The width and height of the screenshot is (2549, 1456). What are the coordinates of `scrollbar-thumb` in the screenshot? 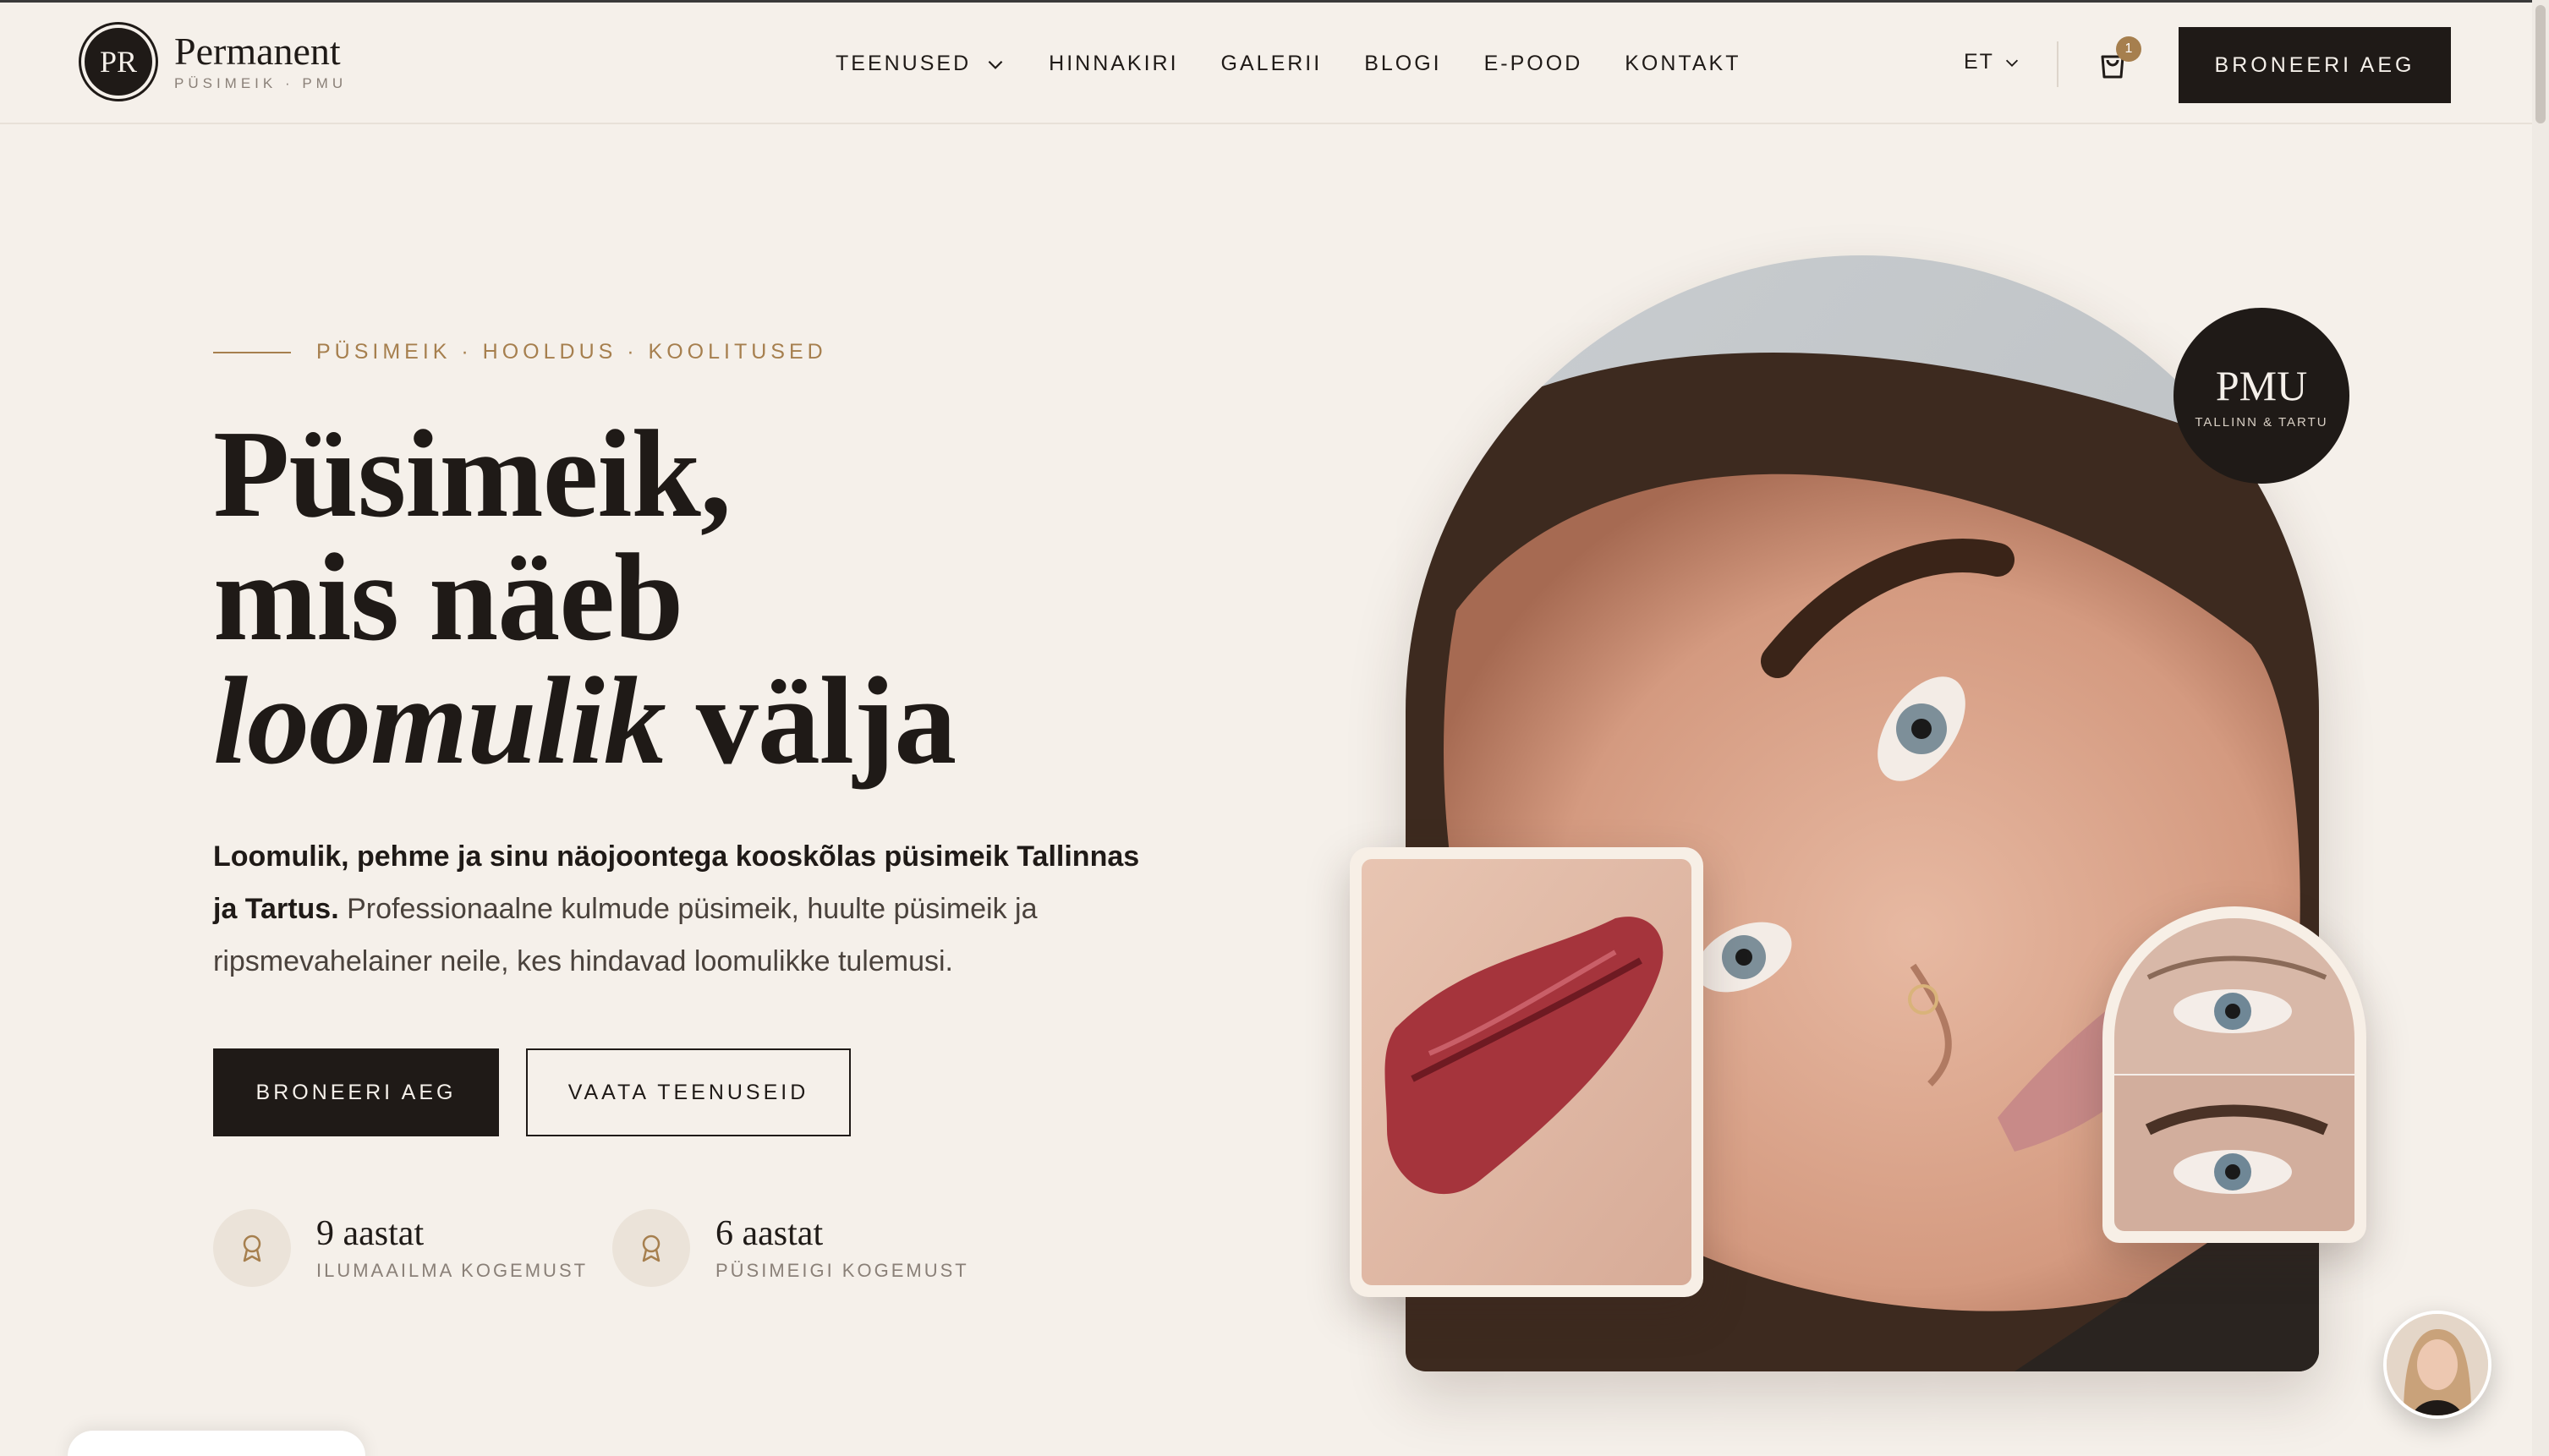 It's located at (2540, 64).